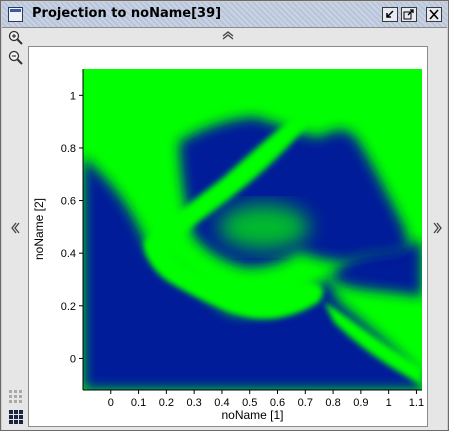  What do you see at coordinates (68, 149) in the screenshot?
I see `y-tick-label: 0.8` at bounding box center [68, 149].